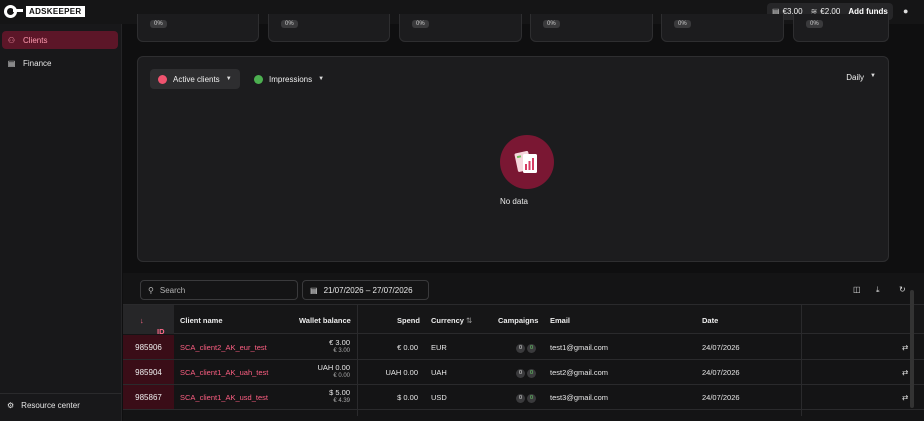 The height and width of the screenshot is (421, 924). I want to click on search-icon: ⚲, so click(151, 290).